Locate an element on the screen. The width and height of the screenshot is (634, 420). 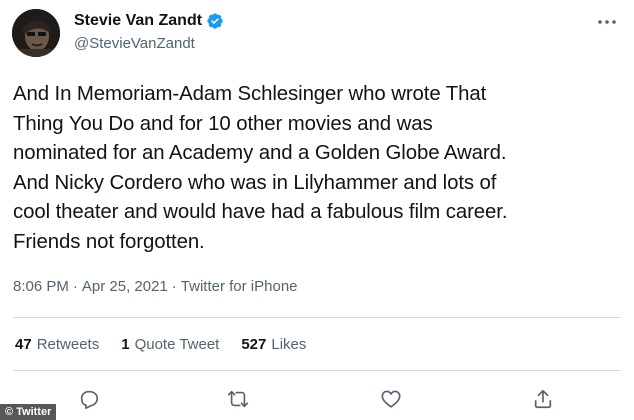
like-icon is located at coordinates (391, 399).